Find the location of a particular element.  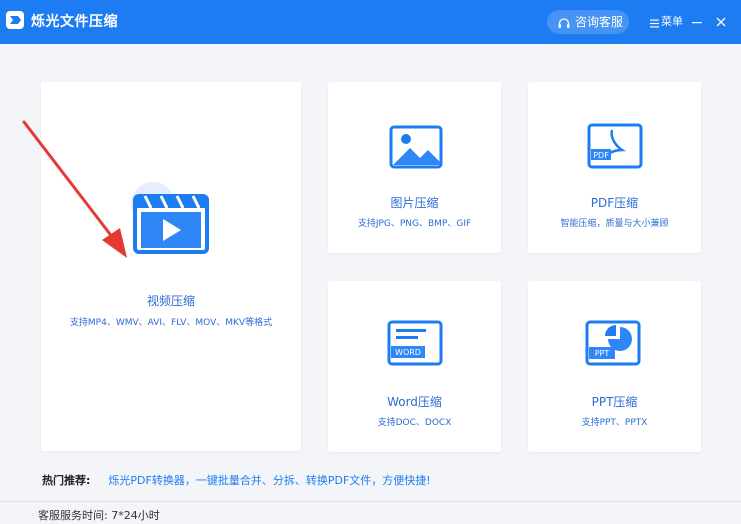

close-button is located at coordinates (721, 22).